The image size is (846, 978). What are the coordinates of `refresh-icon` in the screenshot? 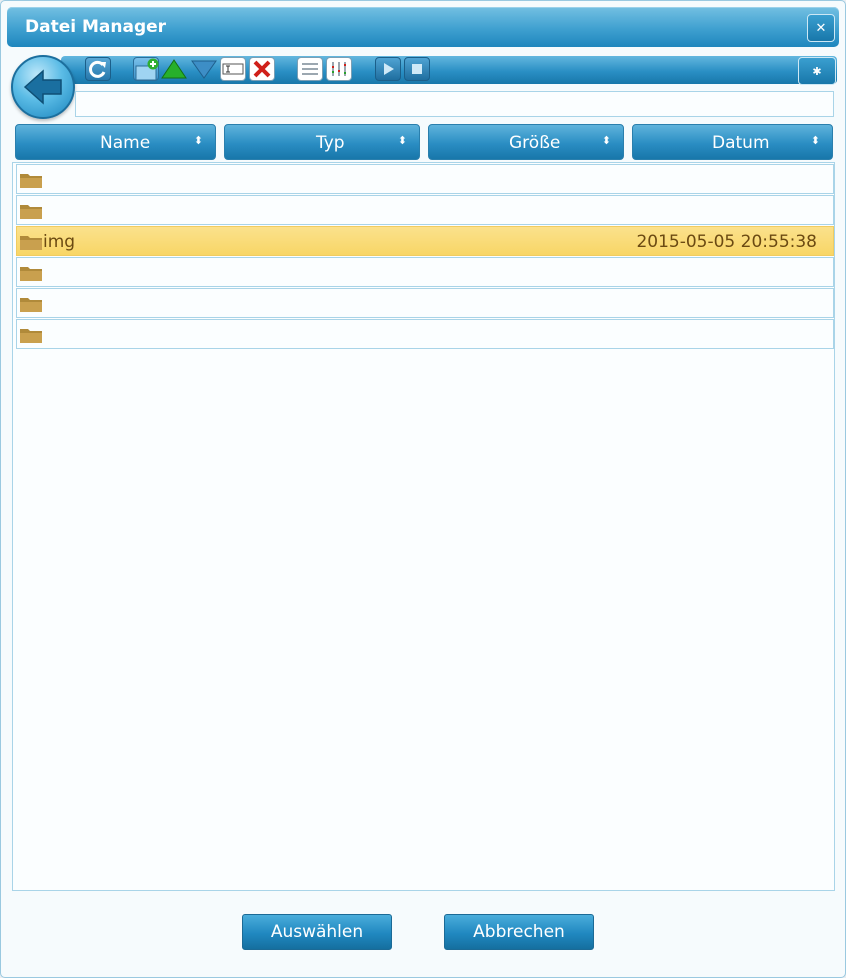 It's located at (98, 69).